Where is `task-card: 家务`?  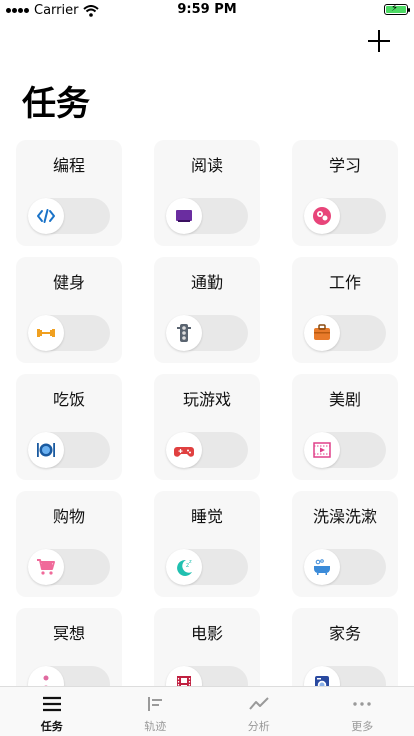 task-card: 家务 is located at coordinates (345, 647).